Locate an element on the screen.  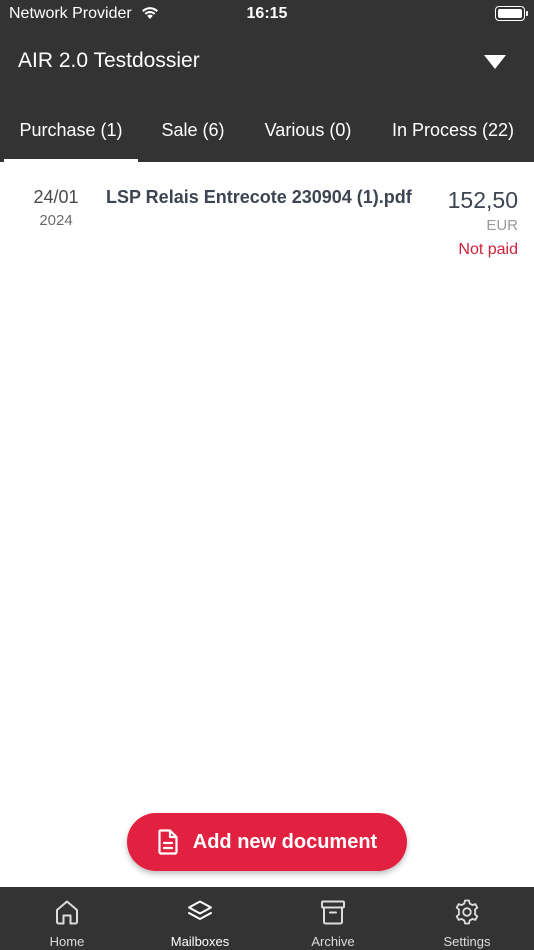
document-name: LSP Relais Entrecote 230904 (1).pdf is located at coordinates (259, 197).